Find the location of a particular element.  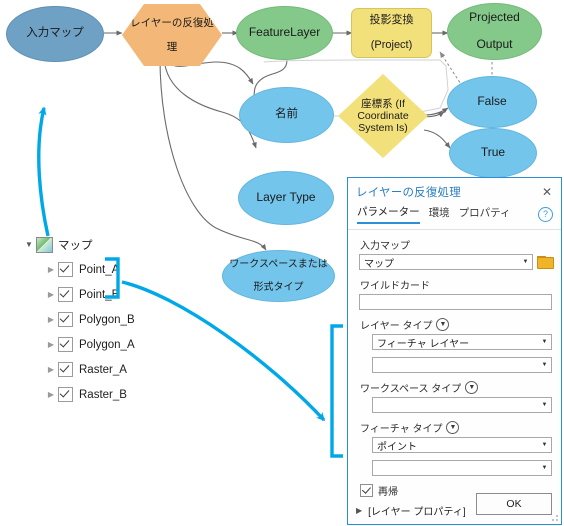

tree-item-label: Polygon_A is located at coordinates (107, 344).